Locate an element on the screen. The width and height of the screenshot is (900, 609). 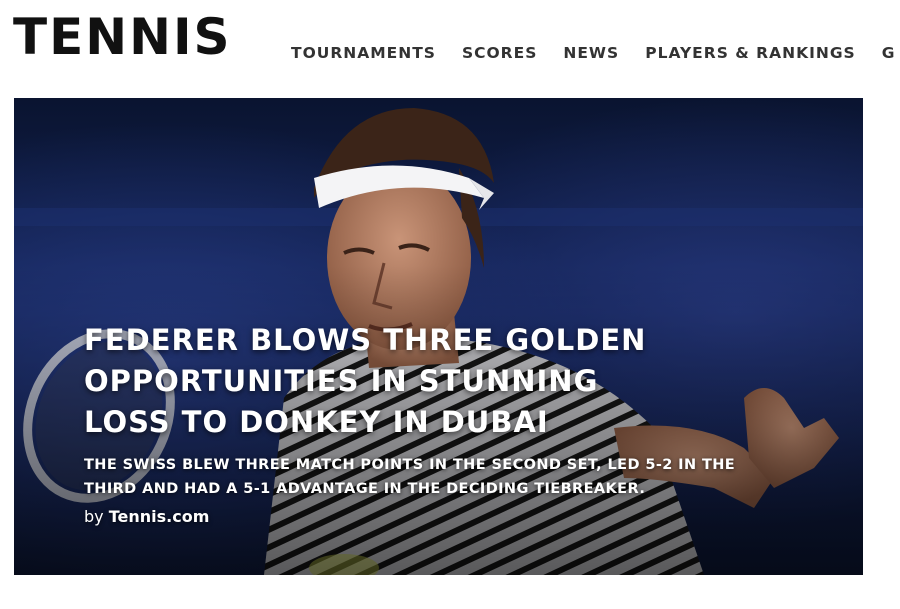
nav-item-news: NEWS is located at coordinates (591, 53).